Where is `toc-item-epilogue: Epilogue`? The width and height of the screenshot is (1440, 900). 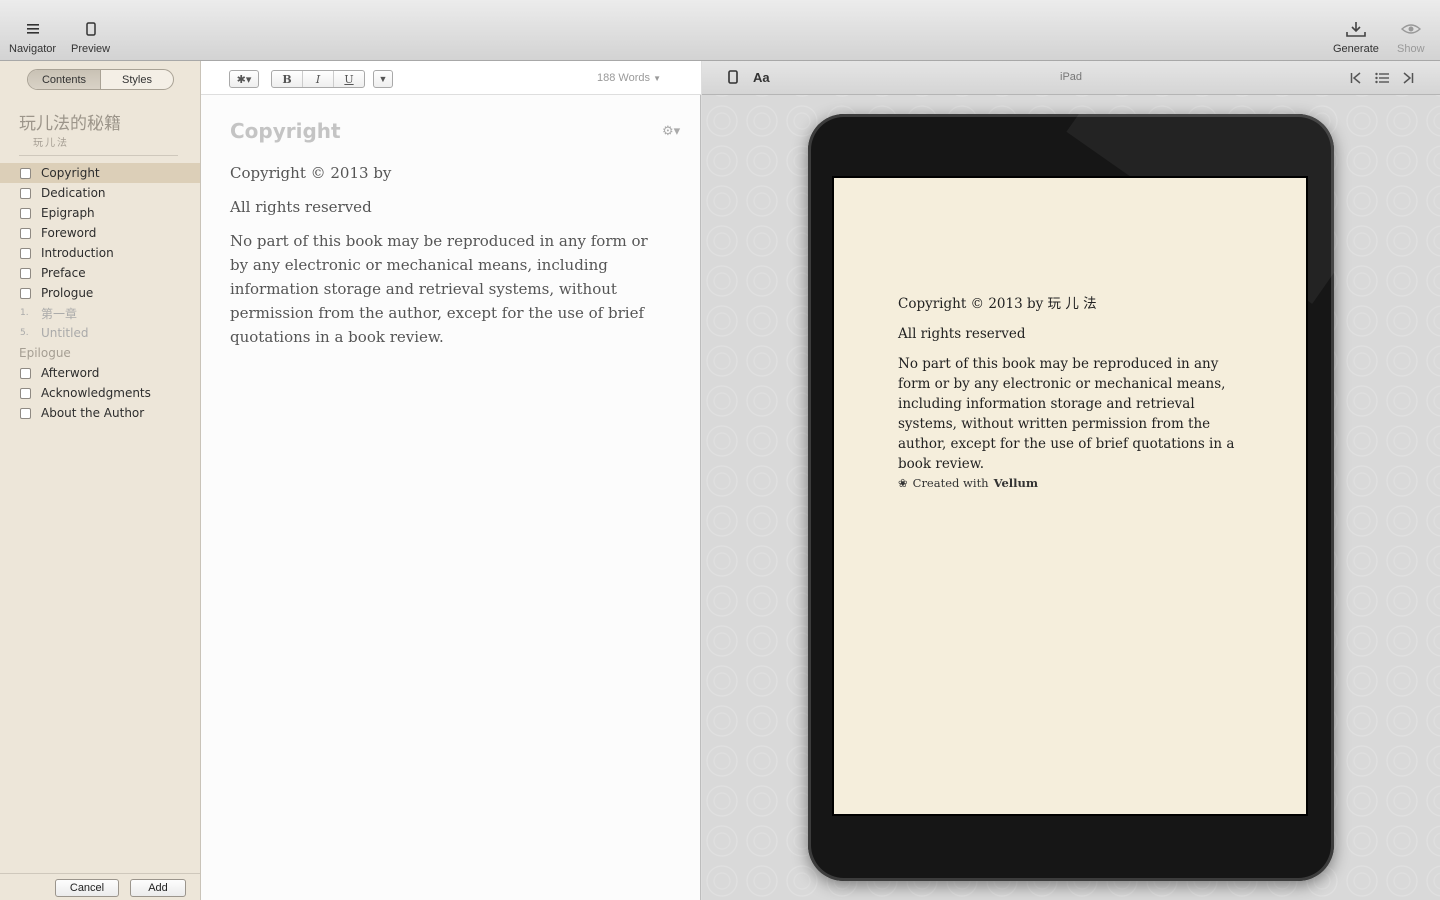
toc-item-epilogue: Epilogue is located at coordinates (100, 353).